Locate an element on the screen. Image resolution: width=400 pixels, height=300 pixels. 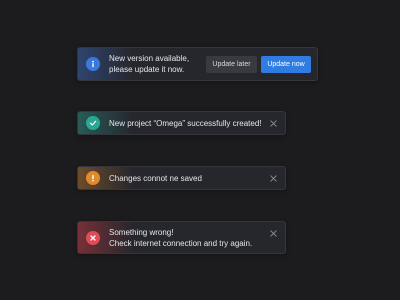
warning-notification: Changes connot ne saved is located at coordinates (181, 178).